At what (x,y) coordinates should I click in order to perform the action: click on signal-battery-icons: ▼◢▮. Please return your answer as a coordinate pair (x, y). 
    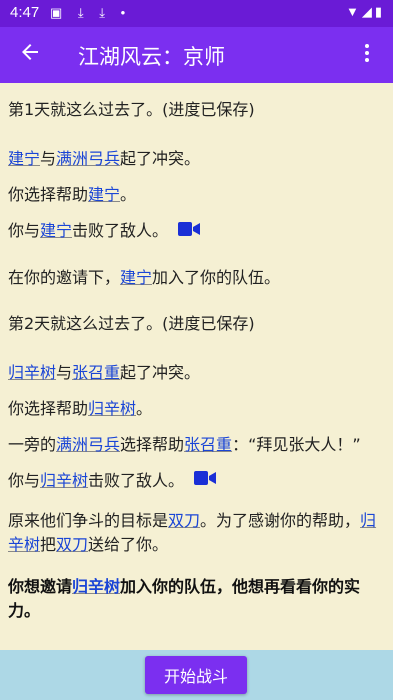
    Looking at the image, I should click on (365, 11).